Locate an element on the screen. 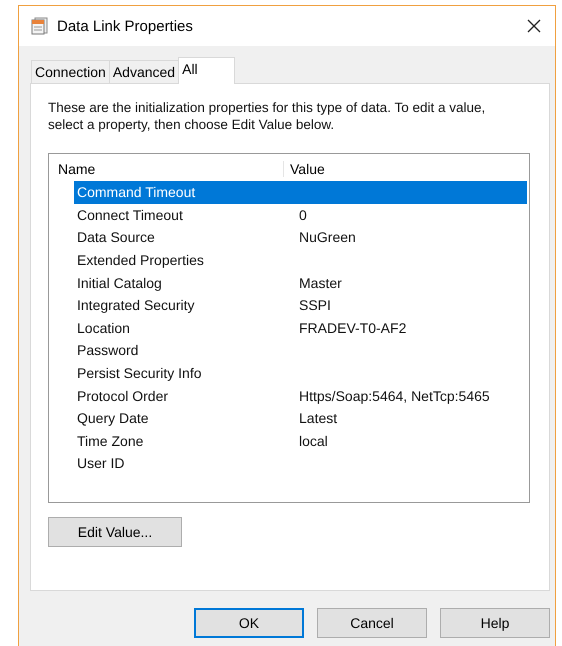 This screenshot has height=646, width=562. property-row: Persist Security Info is located at coordinates (300, 373).